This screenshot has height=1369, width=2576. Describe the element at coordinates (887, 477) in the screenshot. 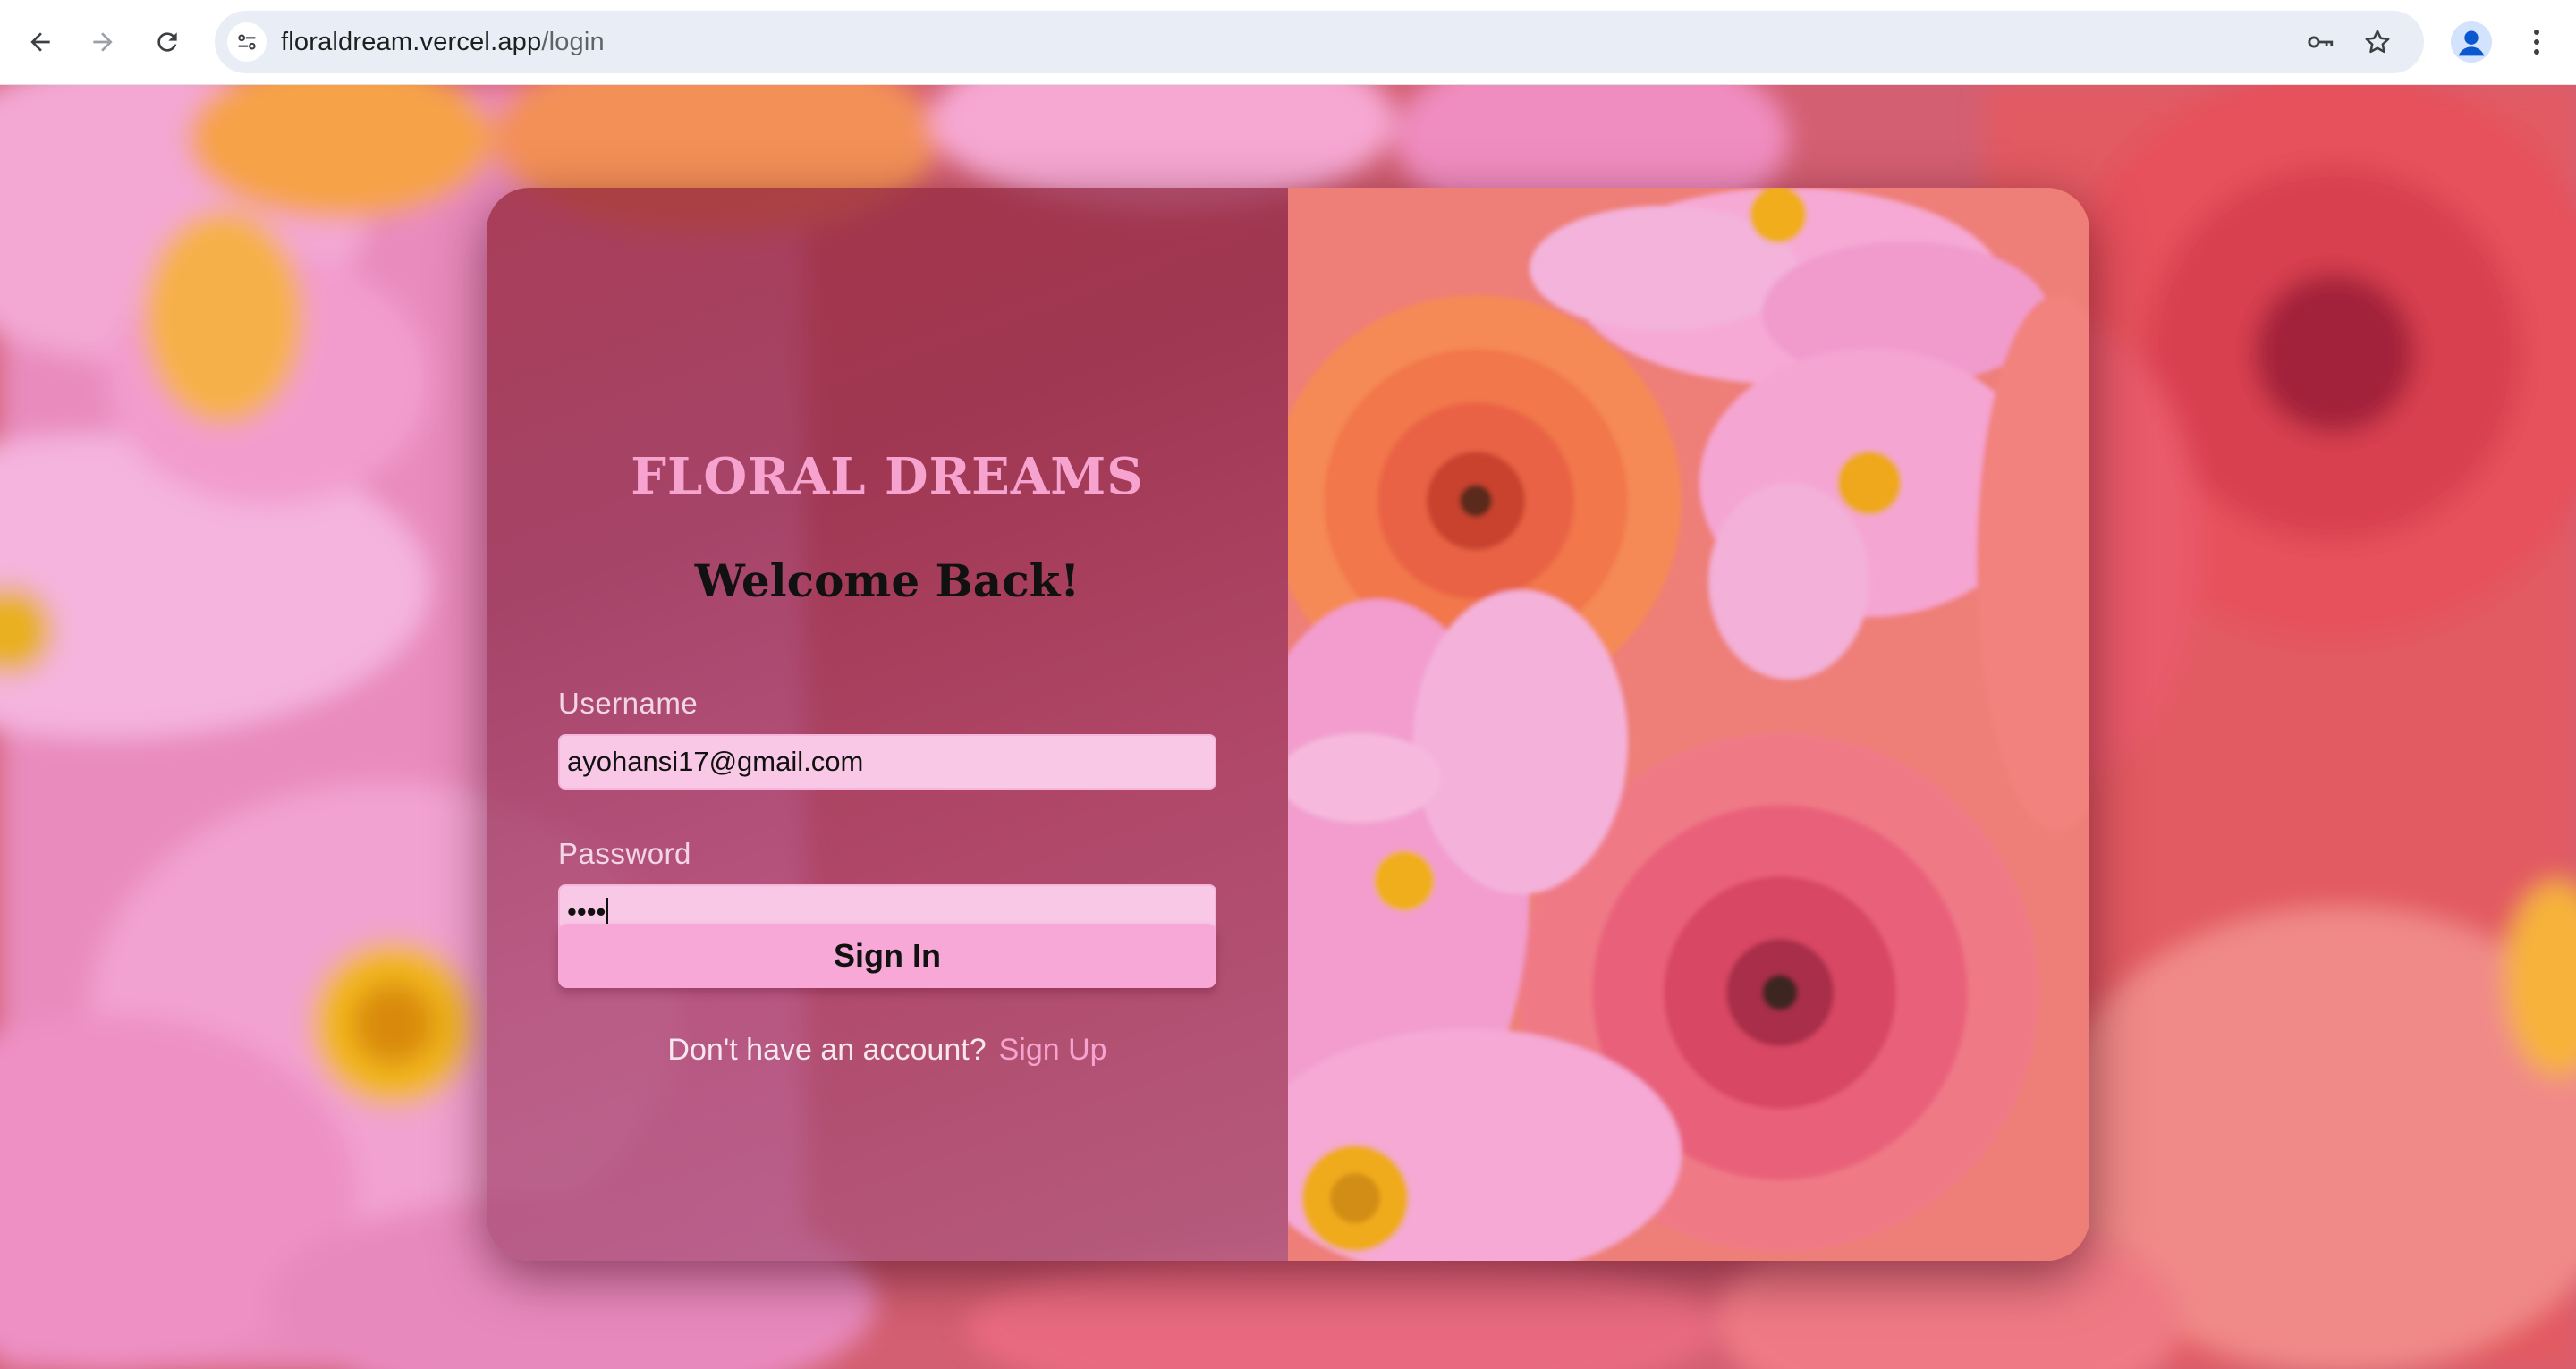

I see `brand-title: FLORAL DREAMS` at that location.